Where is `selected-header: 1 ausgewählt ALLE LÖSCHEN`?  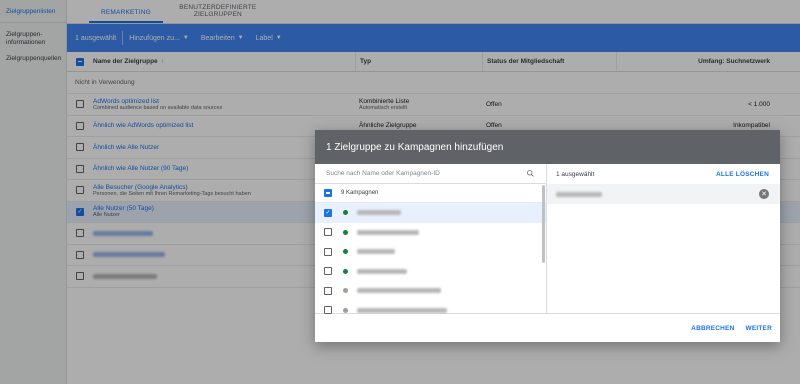 selected-header: 1 ausgewählt ALLE LÖSCHEN is located at coordinates (663, 174).